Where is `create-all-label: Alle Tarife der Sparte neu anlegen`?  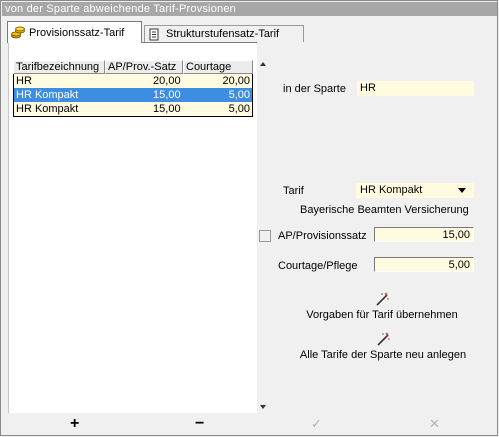 create-all-label: Alle Tarife der Sparte neu anlegen is located at coordinates (383, 355).